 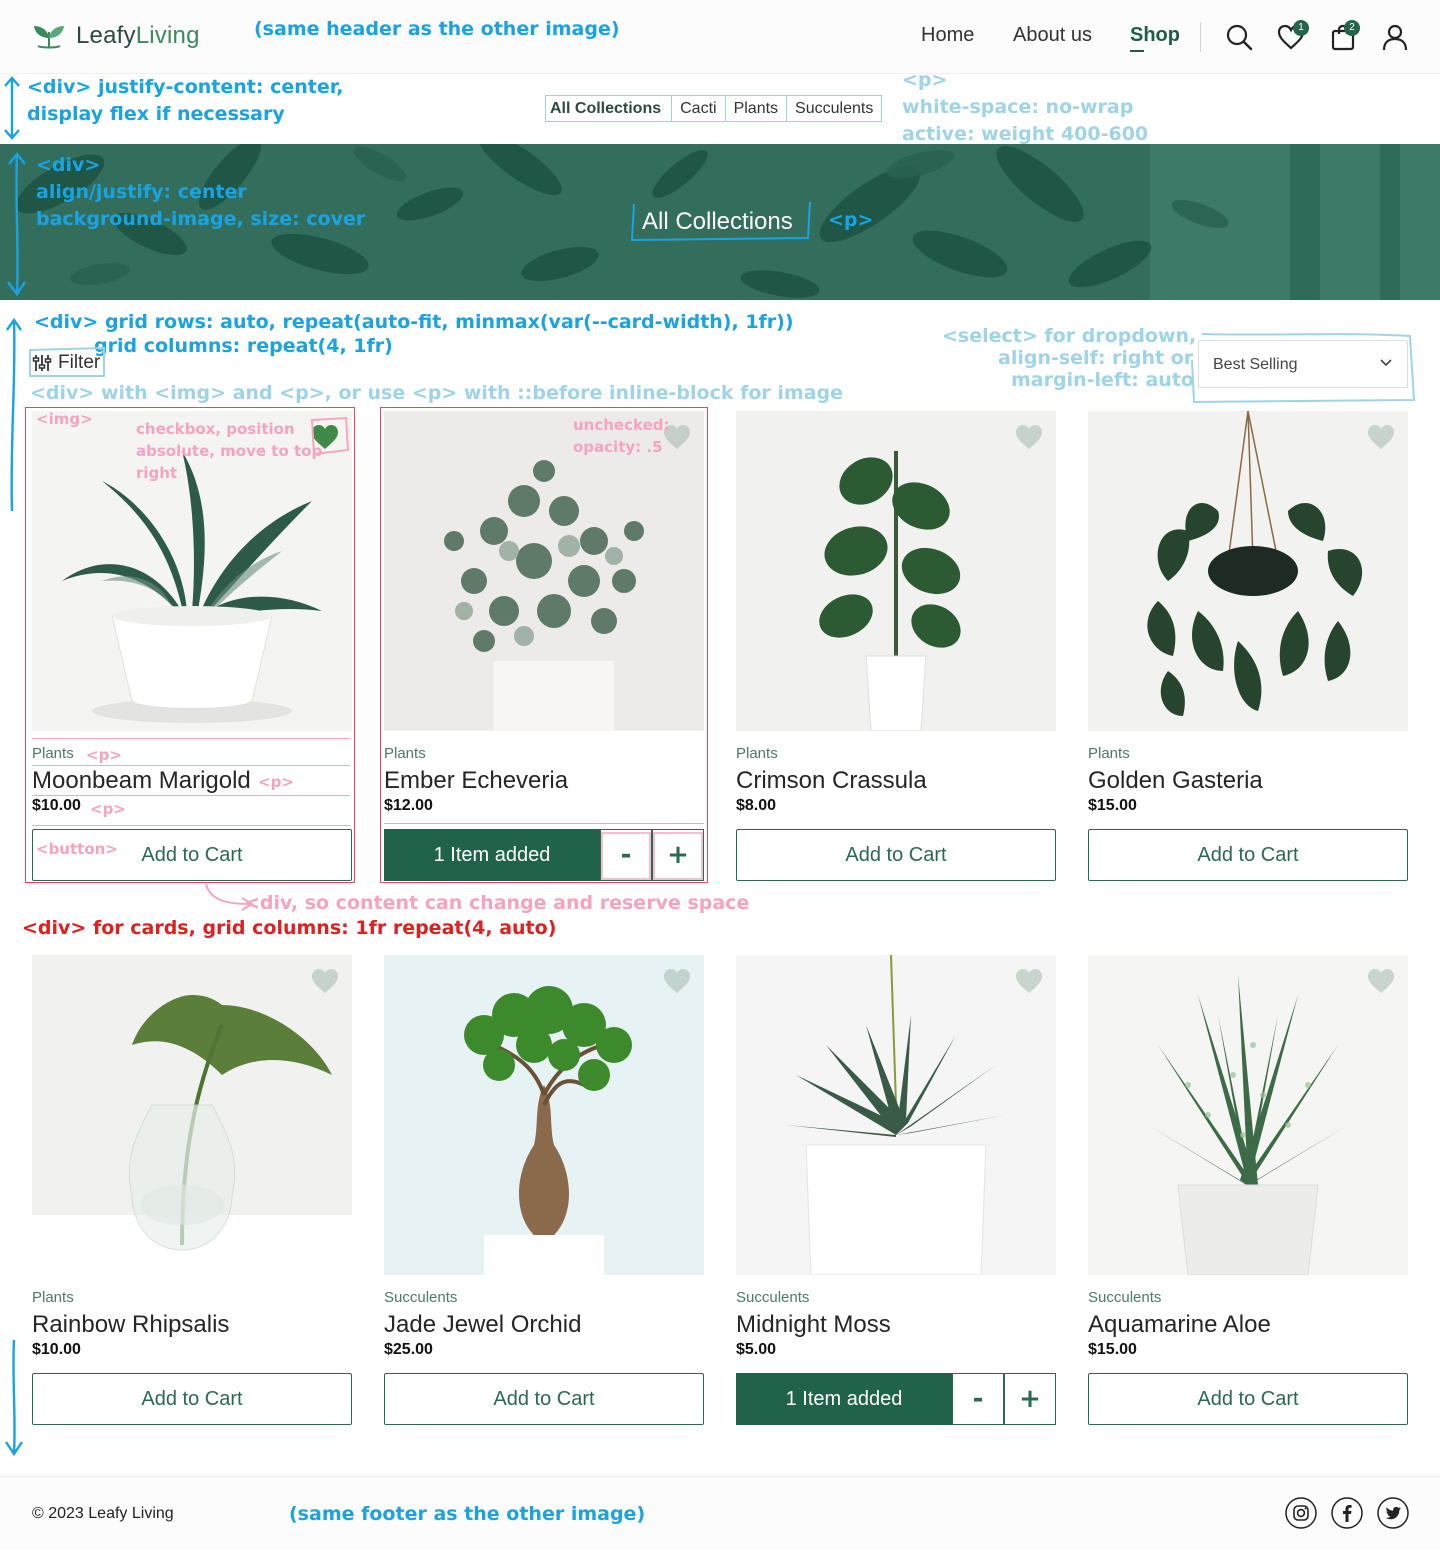 I want to click on product-price: $5.00, so click(x=756, y=1349).